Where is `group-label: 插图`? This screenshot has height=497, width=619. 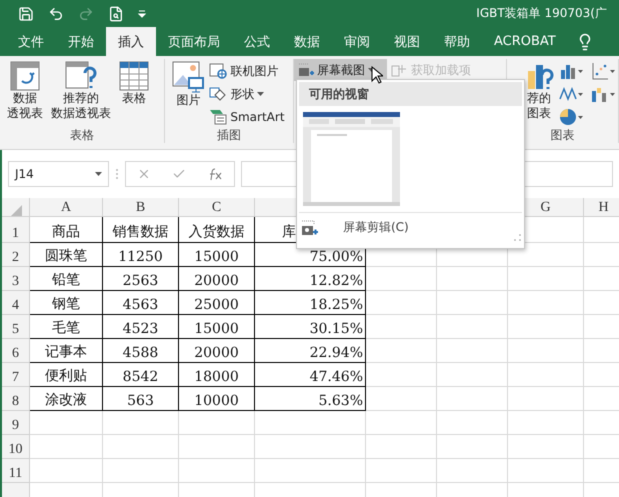 group-label: 插图 is located at coordinates (229, 135).